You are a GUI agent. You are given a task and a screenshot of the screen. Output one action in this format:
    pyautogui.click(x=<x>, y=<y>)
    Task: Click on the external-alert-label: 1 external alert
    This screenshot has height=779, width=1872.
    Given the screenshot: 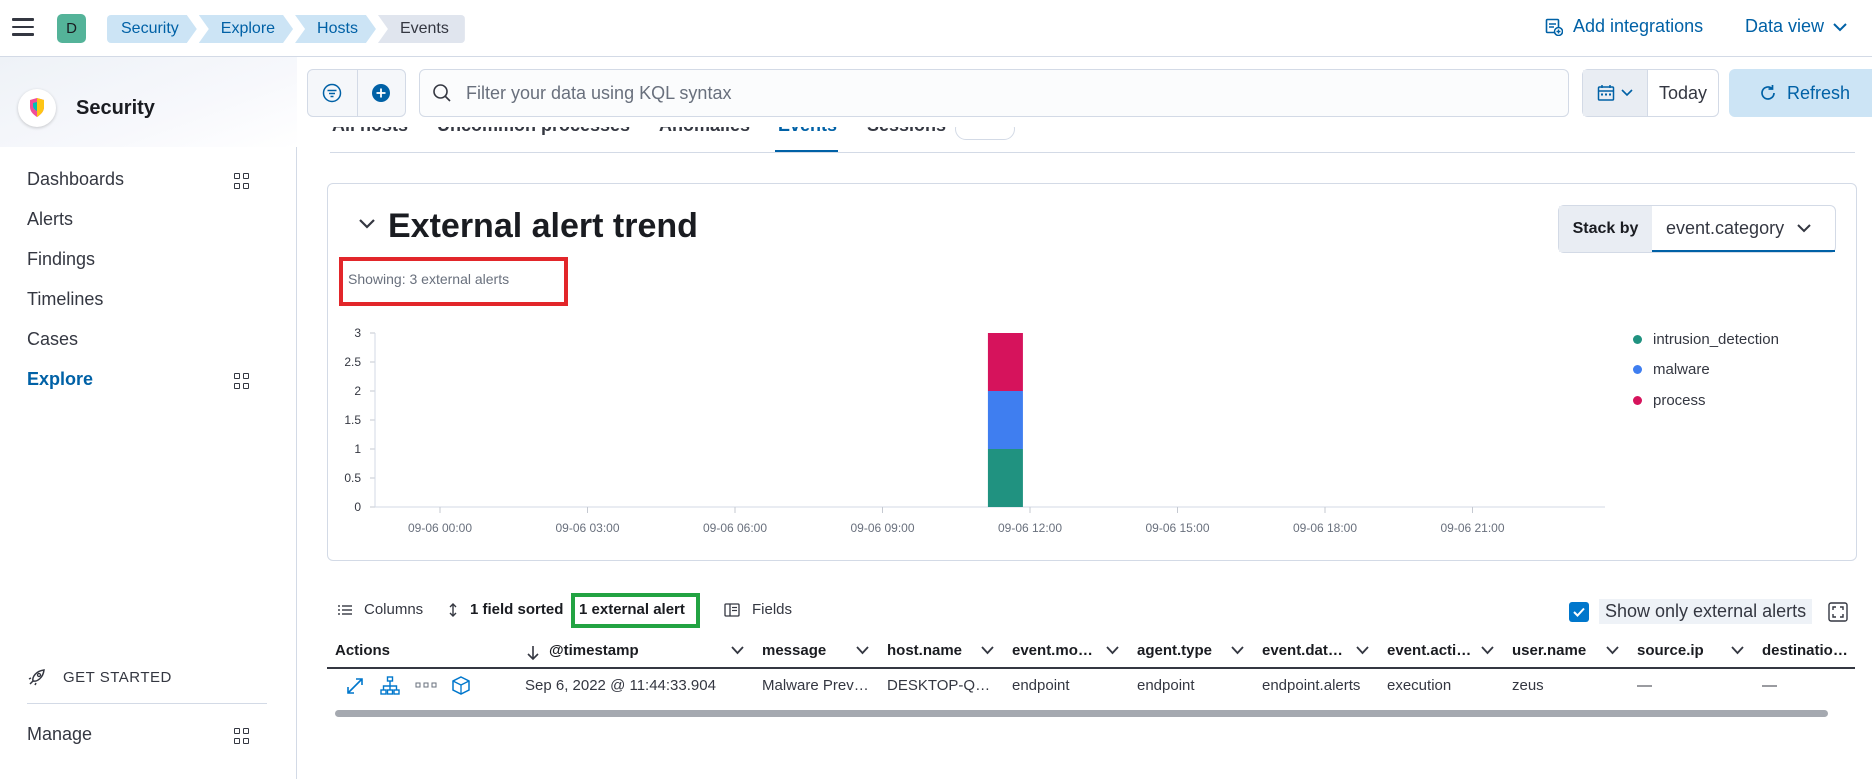 What is the action you would take?
    pyautogui.click(x=632, y=609)
    